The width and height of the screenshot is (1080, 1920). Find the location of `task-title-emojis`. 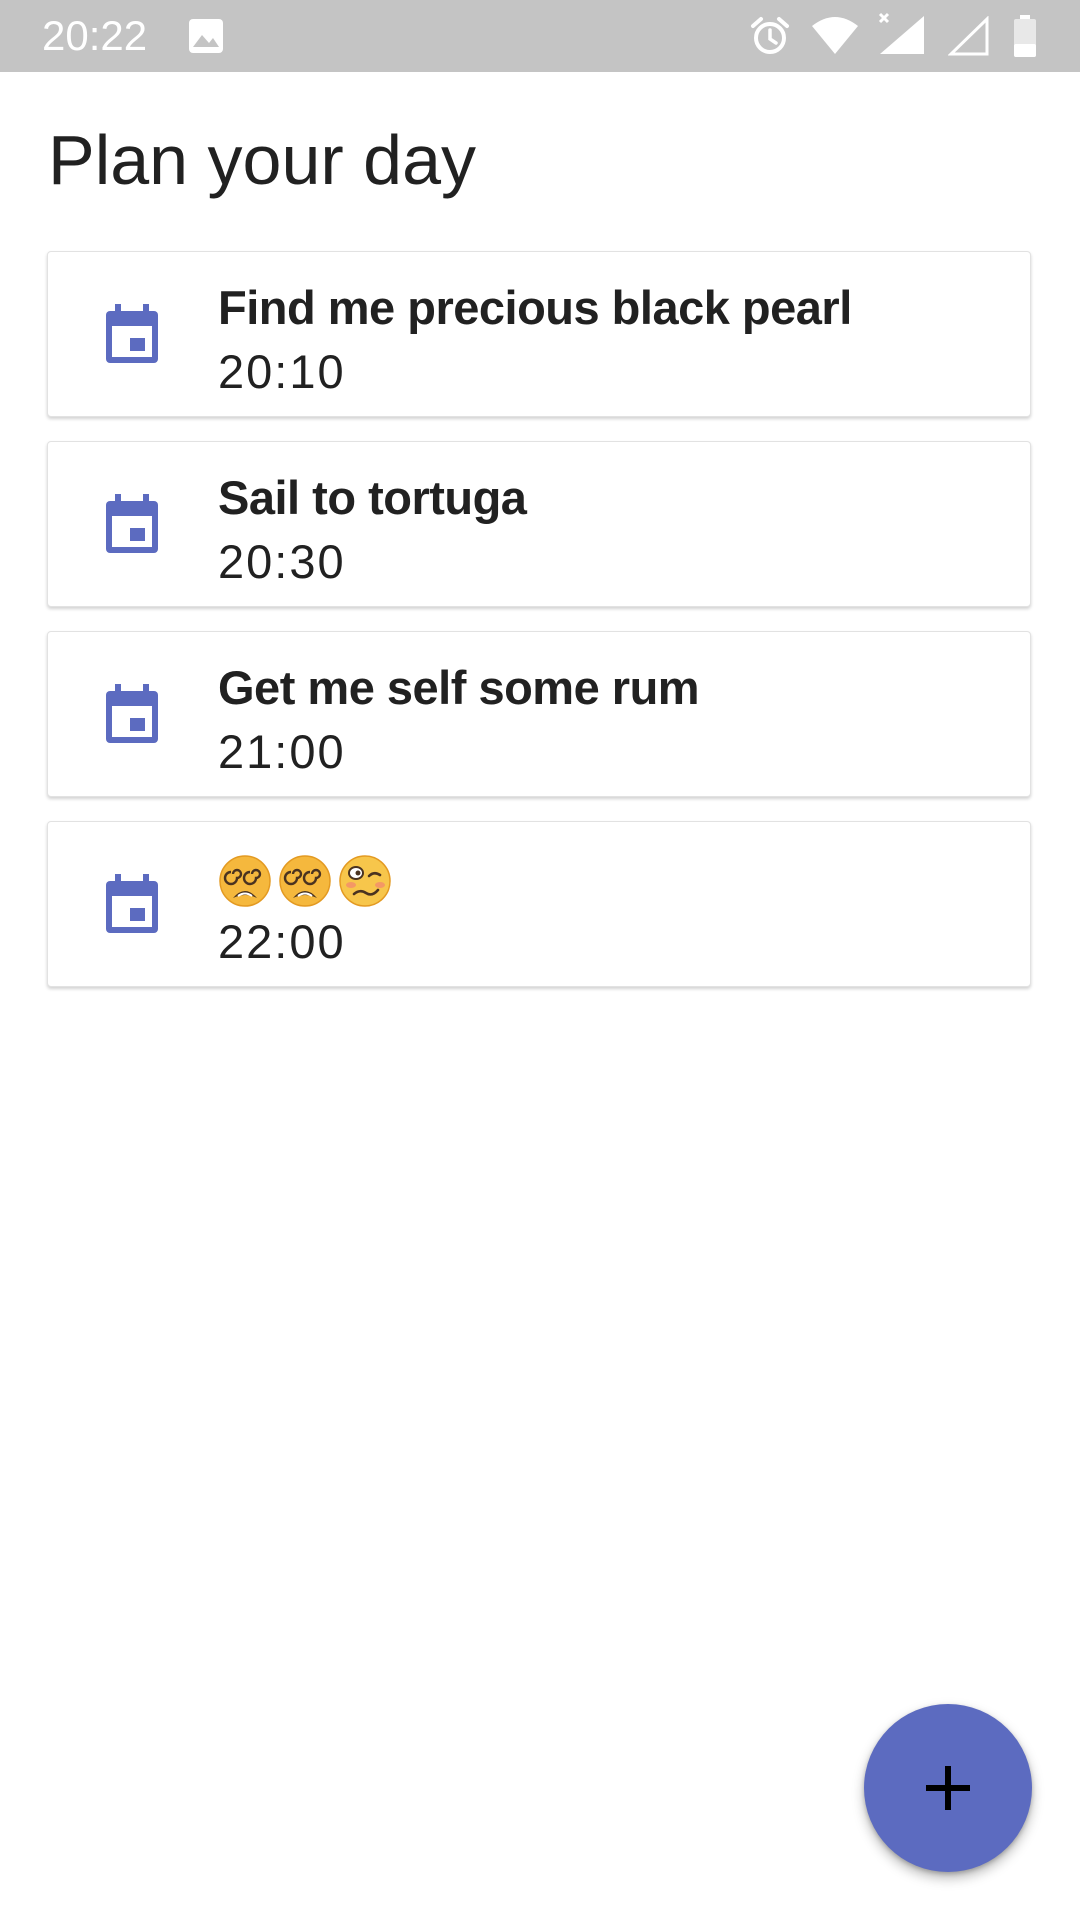

task-title-emojis is located at coordinates (305, 881).